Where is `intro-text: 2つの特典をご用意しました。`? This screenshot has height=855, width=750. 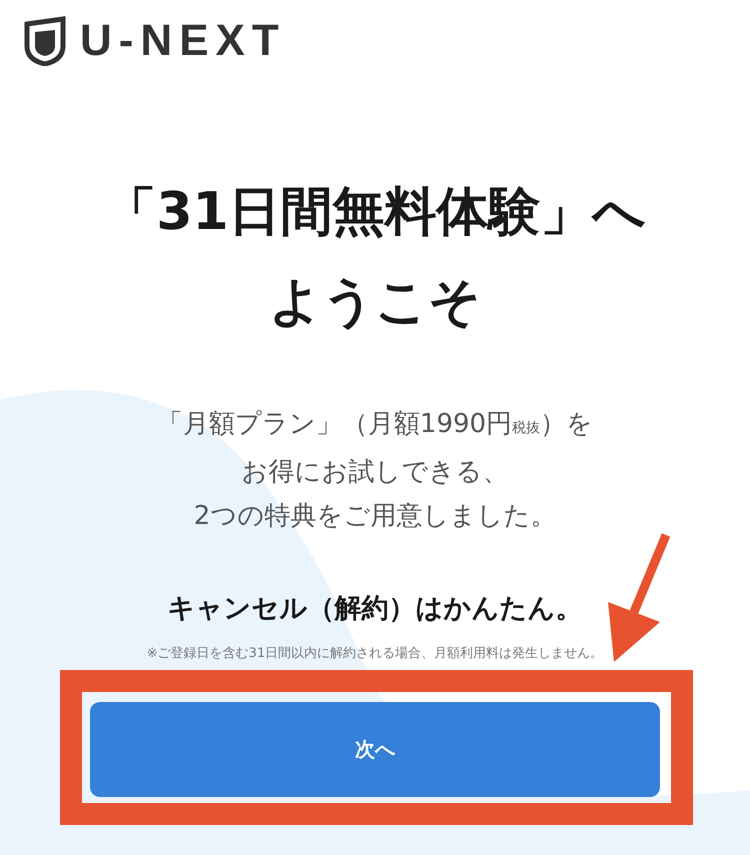 intro-text: 2つの特典をご用意しました。 is located at coordinates (375, 516).